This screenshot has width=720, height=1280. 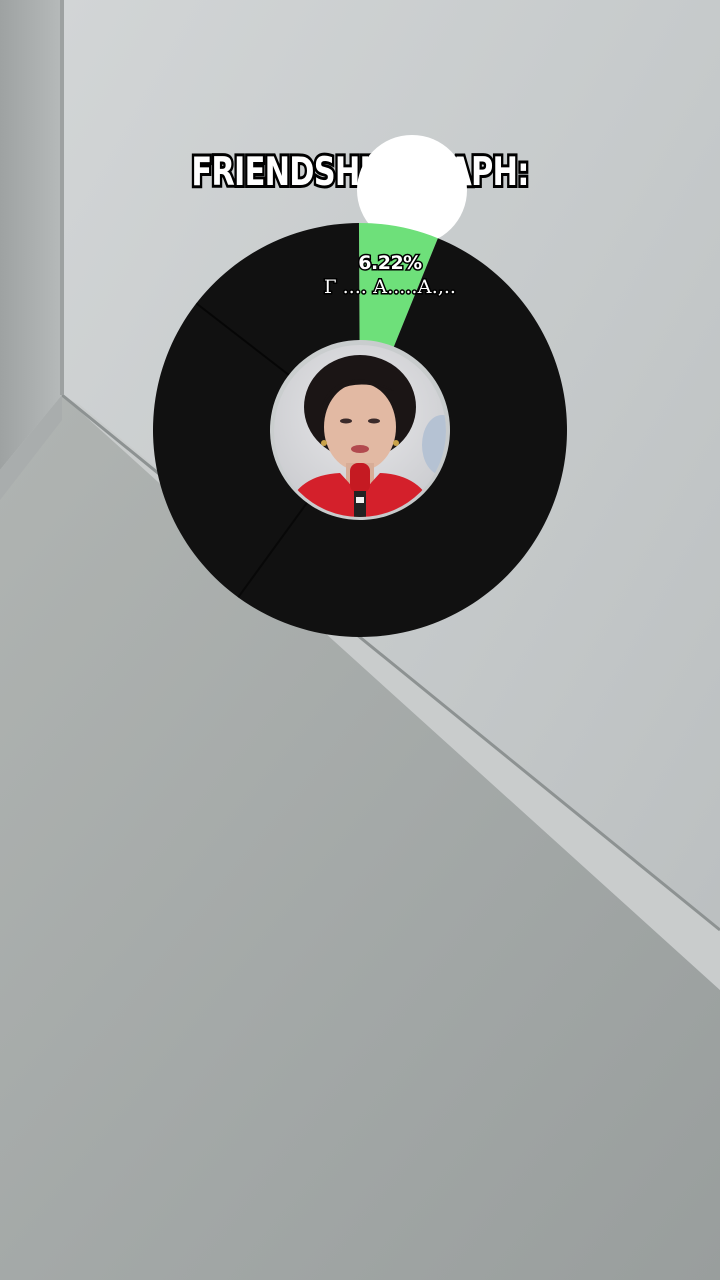 I want to click on slice-name-label: Г .... А.....А.,.., so click(x=390, y=287).